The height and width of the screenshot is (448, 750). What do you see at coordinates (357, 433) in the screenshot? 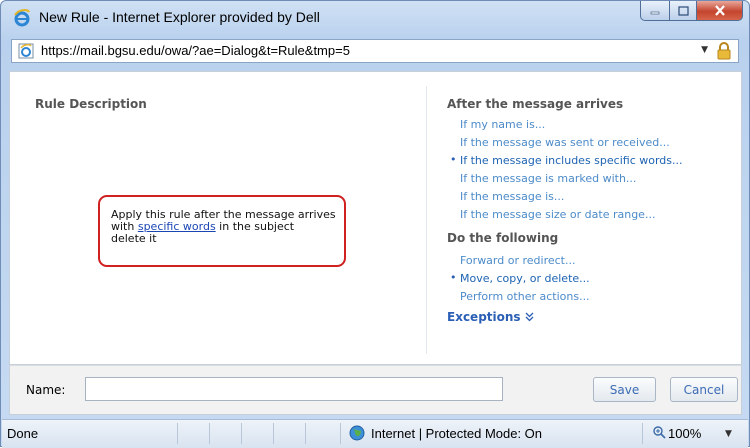
I see `globe-icon` at bounding box center [357, 433].